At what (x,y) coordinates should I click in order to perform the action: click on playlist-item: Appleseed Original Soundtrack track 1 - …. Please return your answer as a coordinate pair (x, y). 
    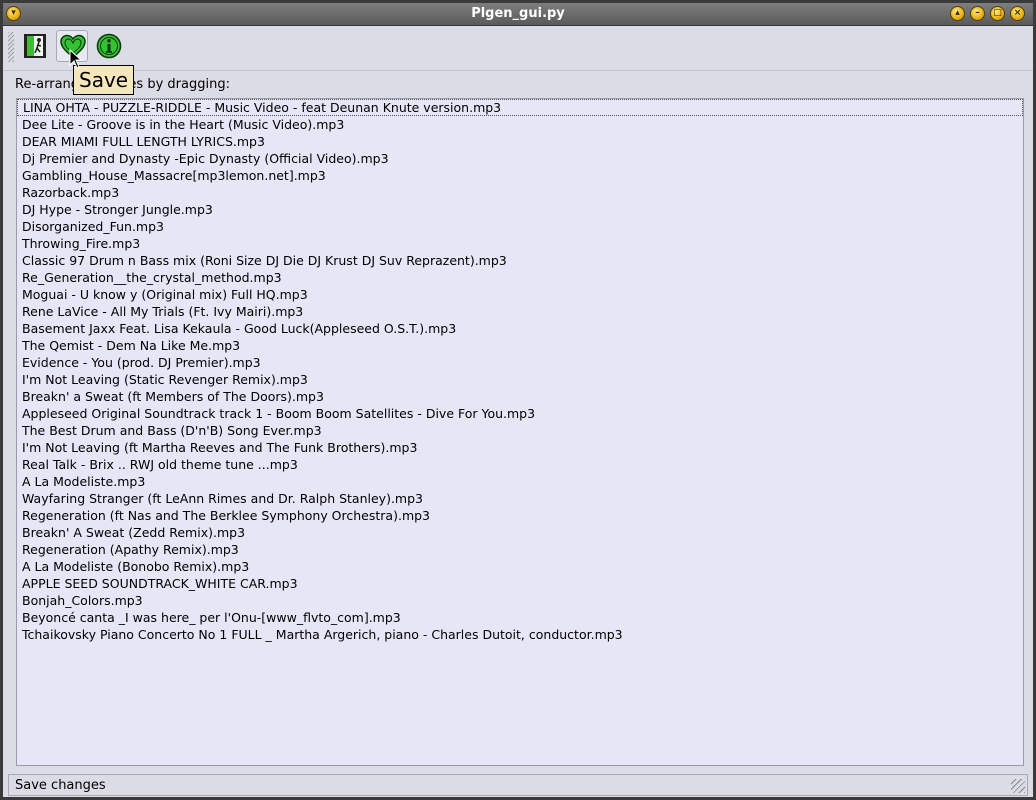
    Looking at the image, I should click on (520, 413).